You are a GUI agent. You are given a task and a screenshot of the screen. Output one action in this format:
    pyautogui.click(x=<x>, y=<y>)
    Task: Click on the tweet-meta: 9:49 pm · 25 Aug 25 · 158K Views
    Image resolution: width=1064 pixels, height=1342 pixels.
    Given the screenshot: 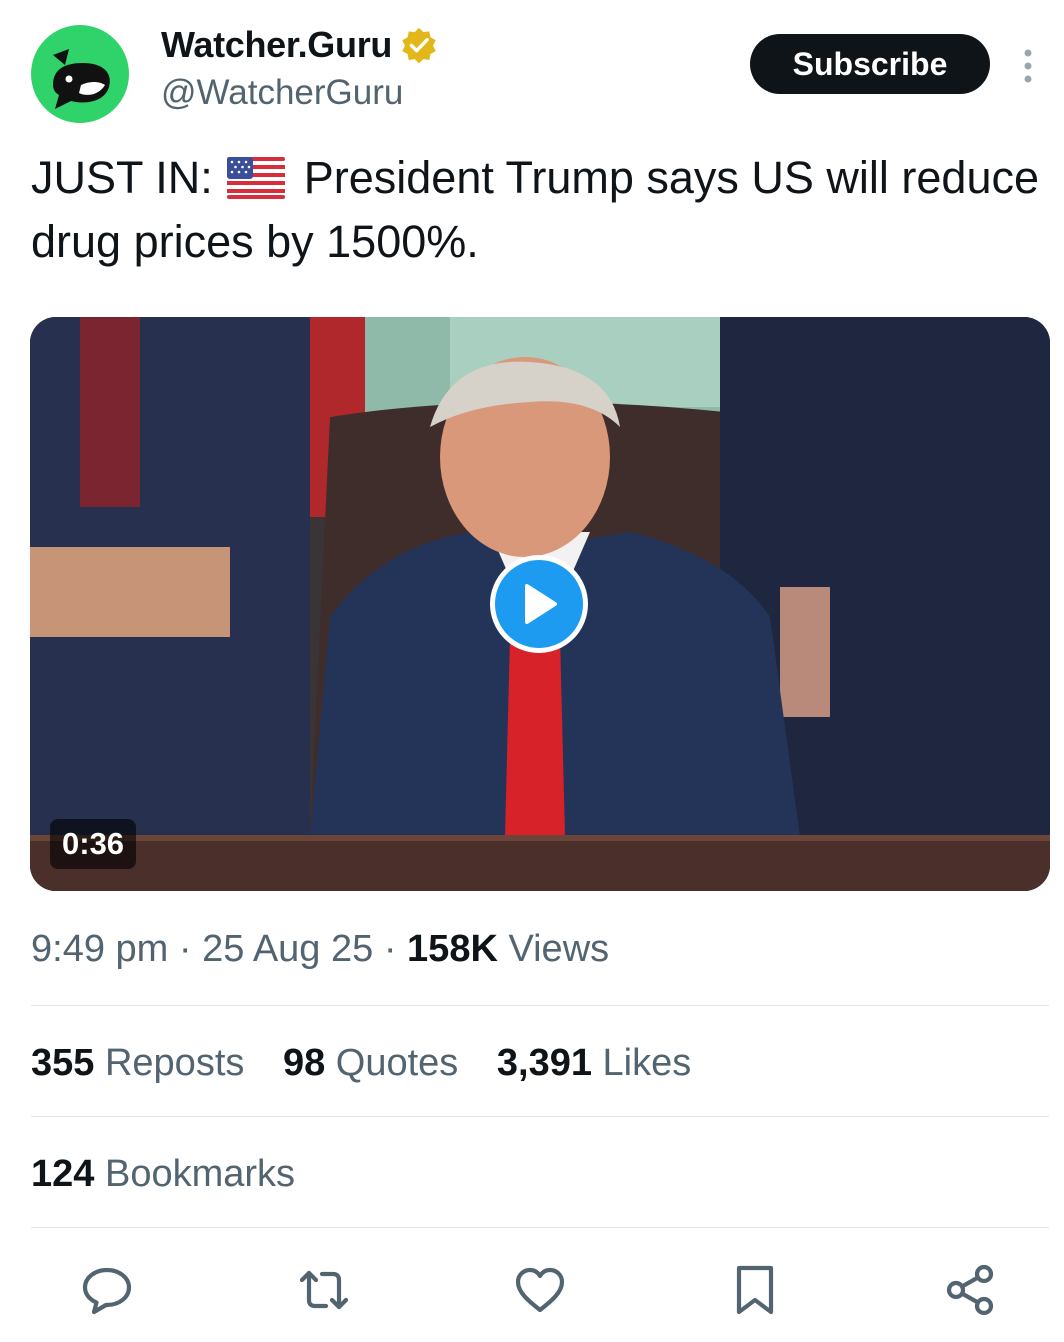 What is the action you would take?
    pyautogui.click(x=320, y=949)
    